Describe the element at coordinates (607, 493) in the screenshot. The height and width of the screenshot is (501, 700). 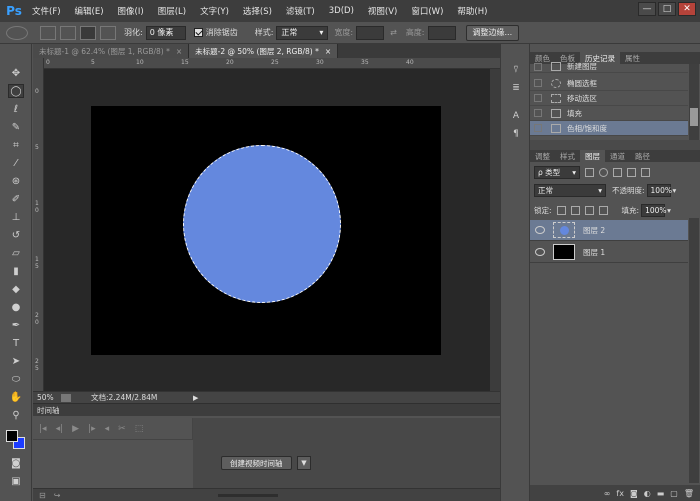
I see `link-layers-icon: ∞` at that location.